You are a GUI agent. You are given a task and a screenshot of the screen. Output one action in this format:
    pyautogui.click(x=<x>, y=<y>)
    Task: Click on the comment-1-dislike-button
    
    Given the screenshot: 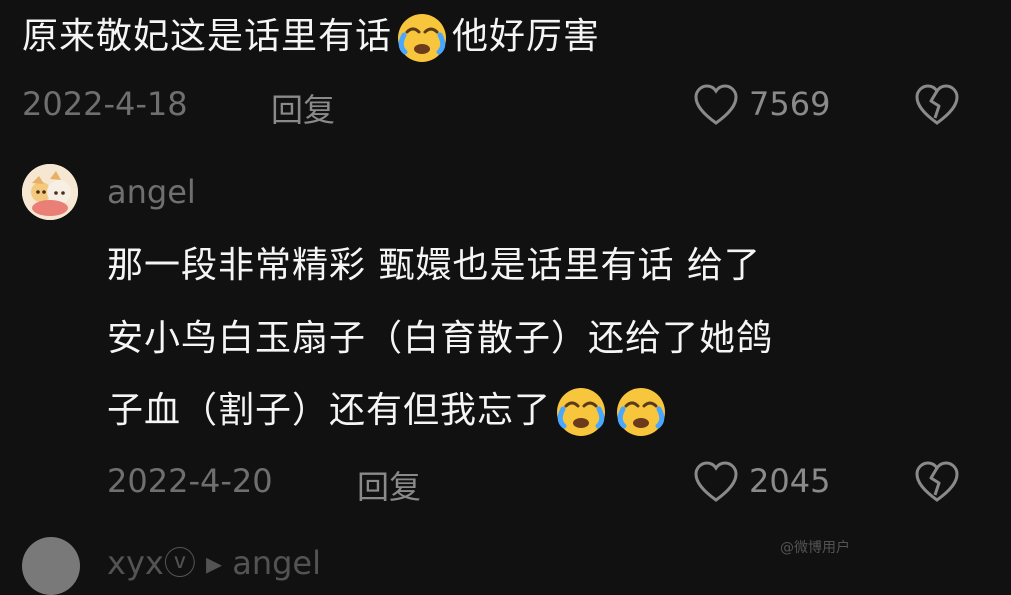 What is the action you would take?
    pyautogui.click(x=937, y=105)
    